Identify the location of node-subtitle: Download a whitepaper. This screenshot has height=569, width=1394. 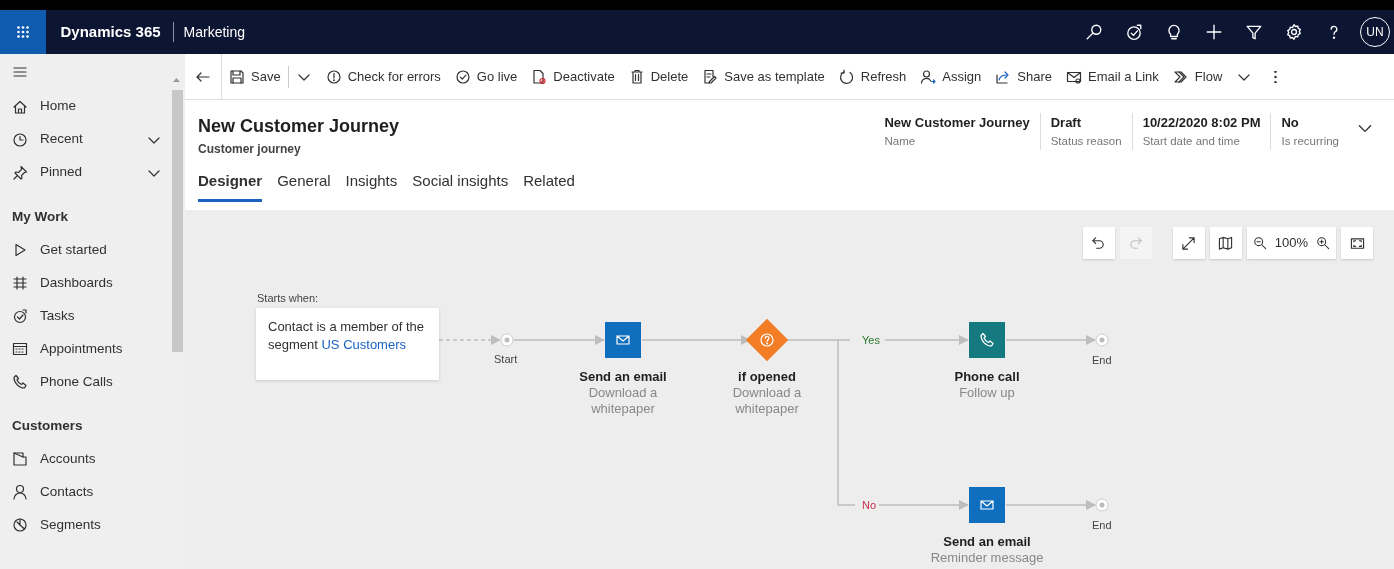
(623, 401).